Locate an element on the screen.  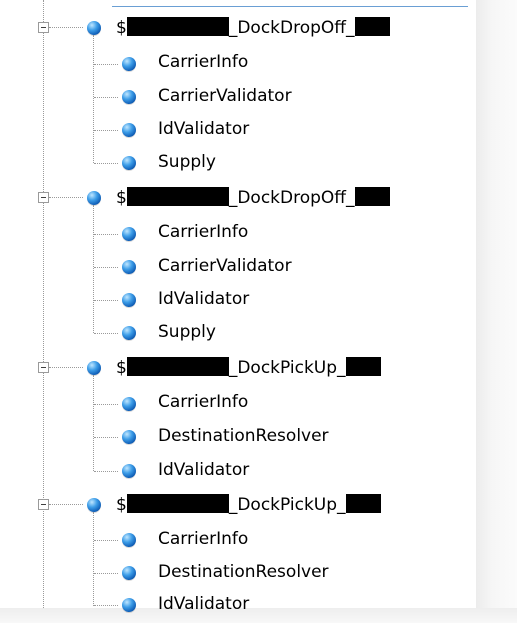
tree-root-line is located at coordinates (43, 304).